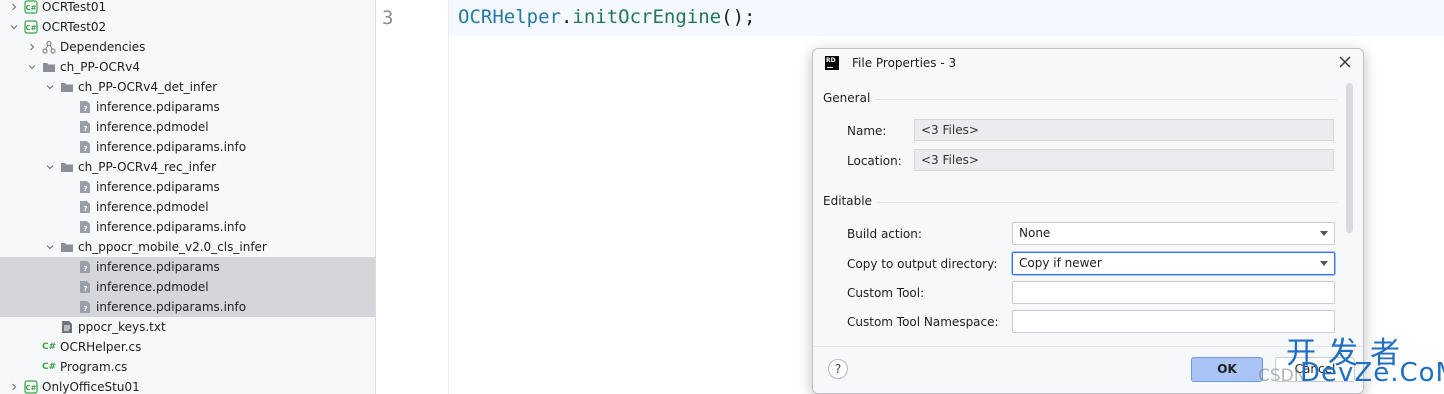 The image size is (1444, 394). What do you see at coordinates (1088, 64) in the screenshot?
I see `dialog-title-bar: RD File Properties - 3` at bounding box center [1088, 64].